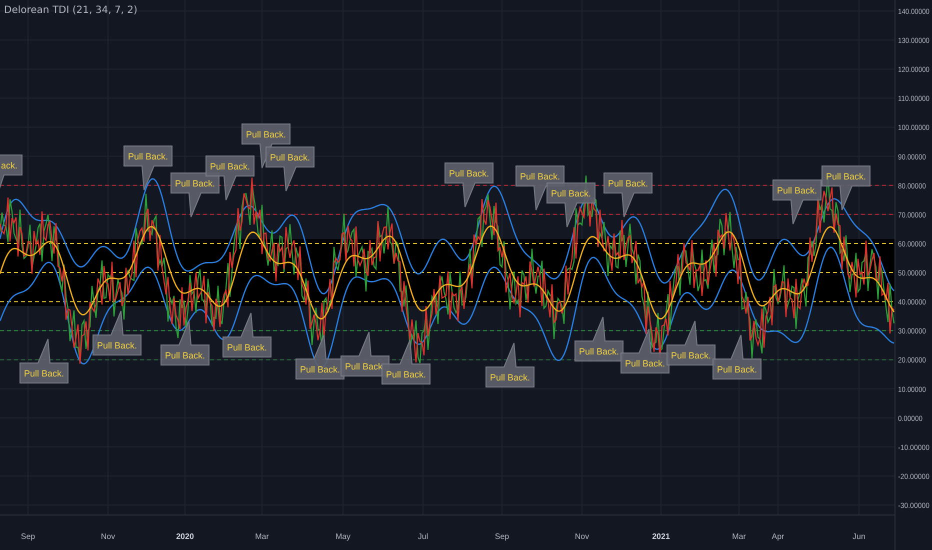  I want to click on indicator-title: Delorean TDI (21, 34, 7, 2), so click(71, 10).